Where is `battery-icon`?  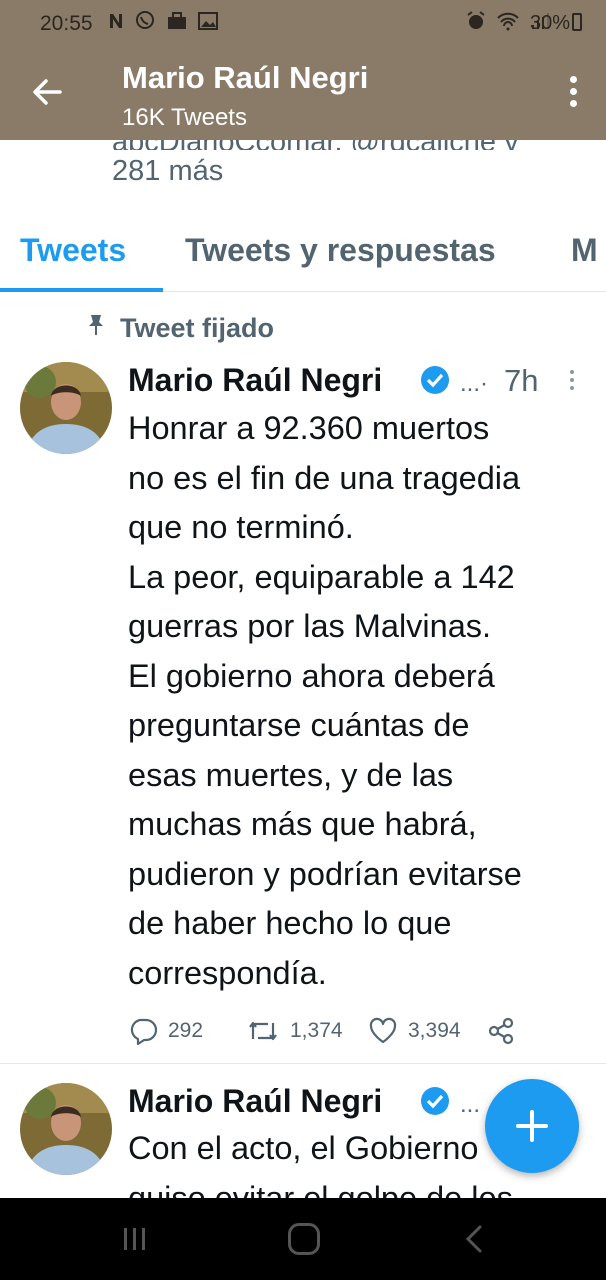
battery-icon is located at coordinates (577, 22).